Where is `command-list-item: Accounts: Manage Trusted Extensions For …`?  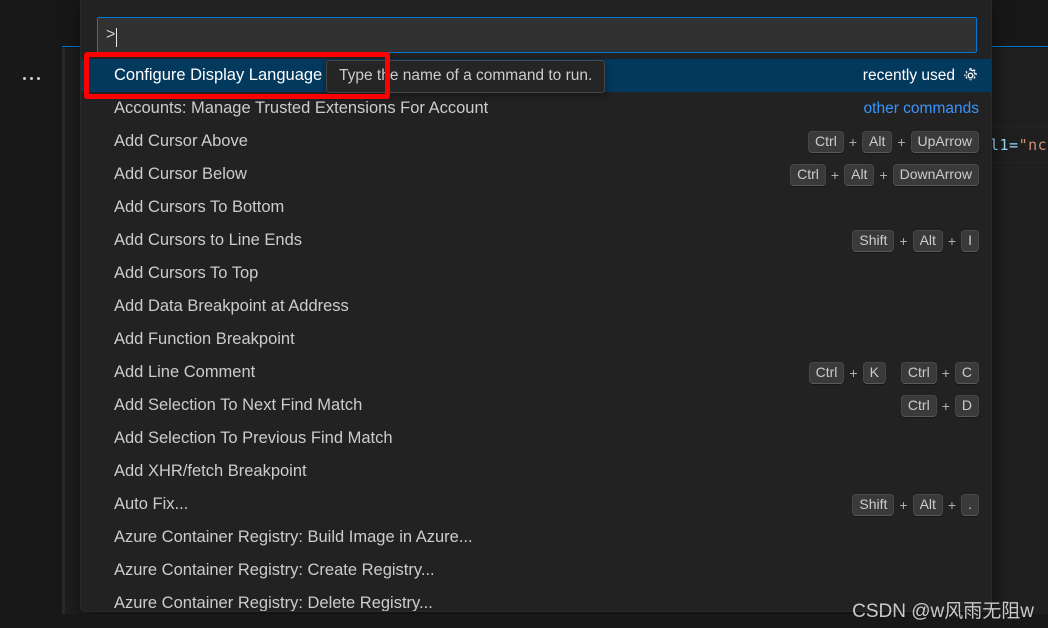
command-list-item: Accounts: Manage Trusted Extensions For … is located at coordinates (536, 108).